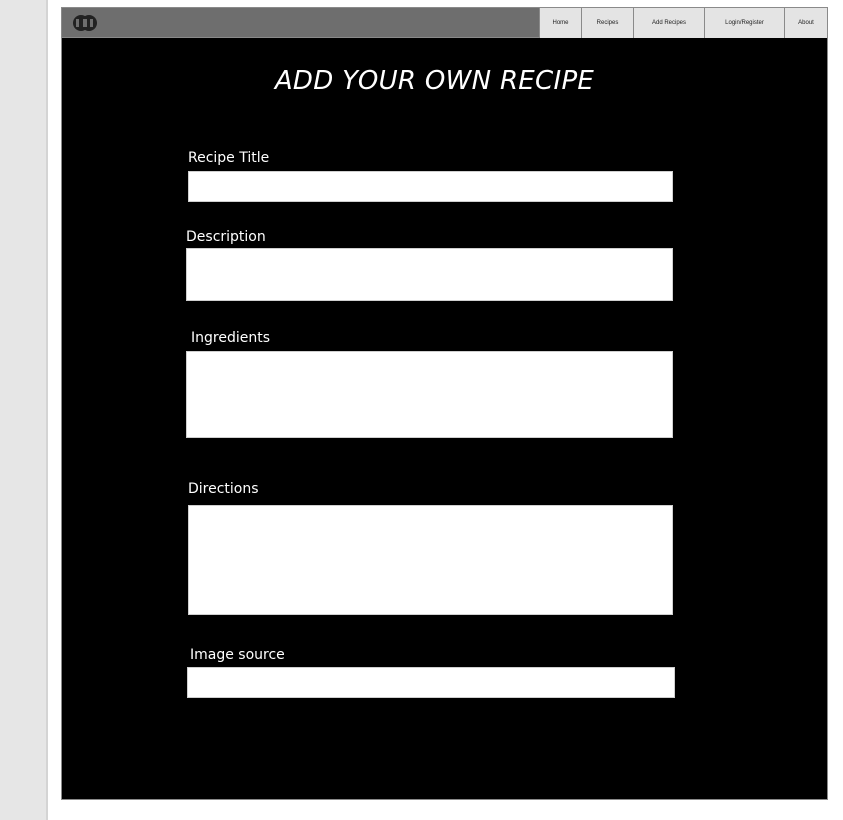 The image size is (843, 820). I want to click on directions-textarea, so click(430, 560).